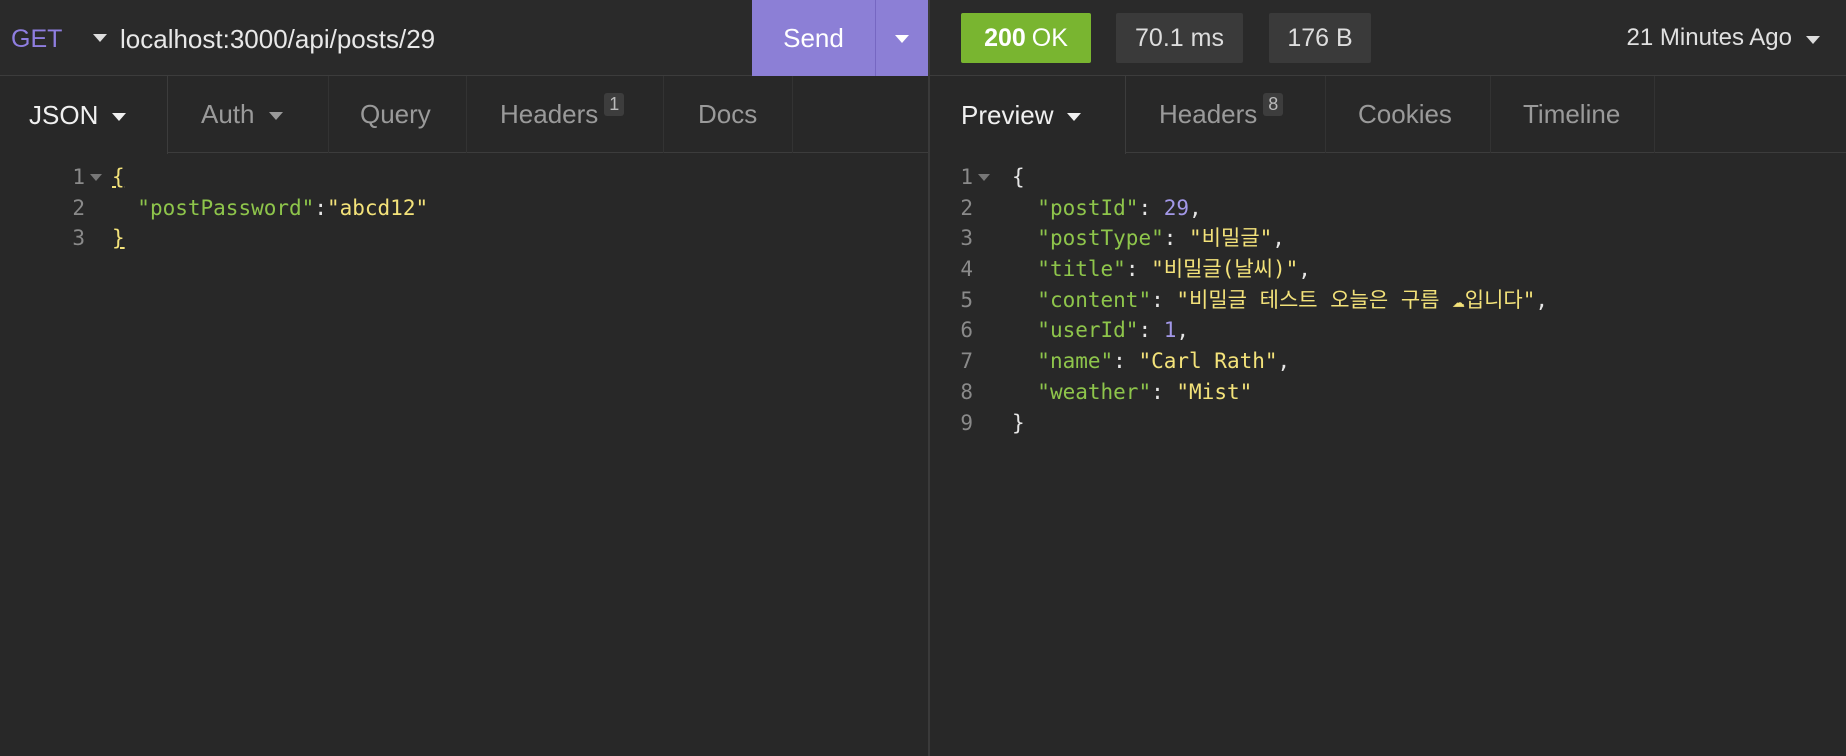 This screenshot has height=756, width=1846. I want to click on method-caret-icon, so click(100, 38).